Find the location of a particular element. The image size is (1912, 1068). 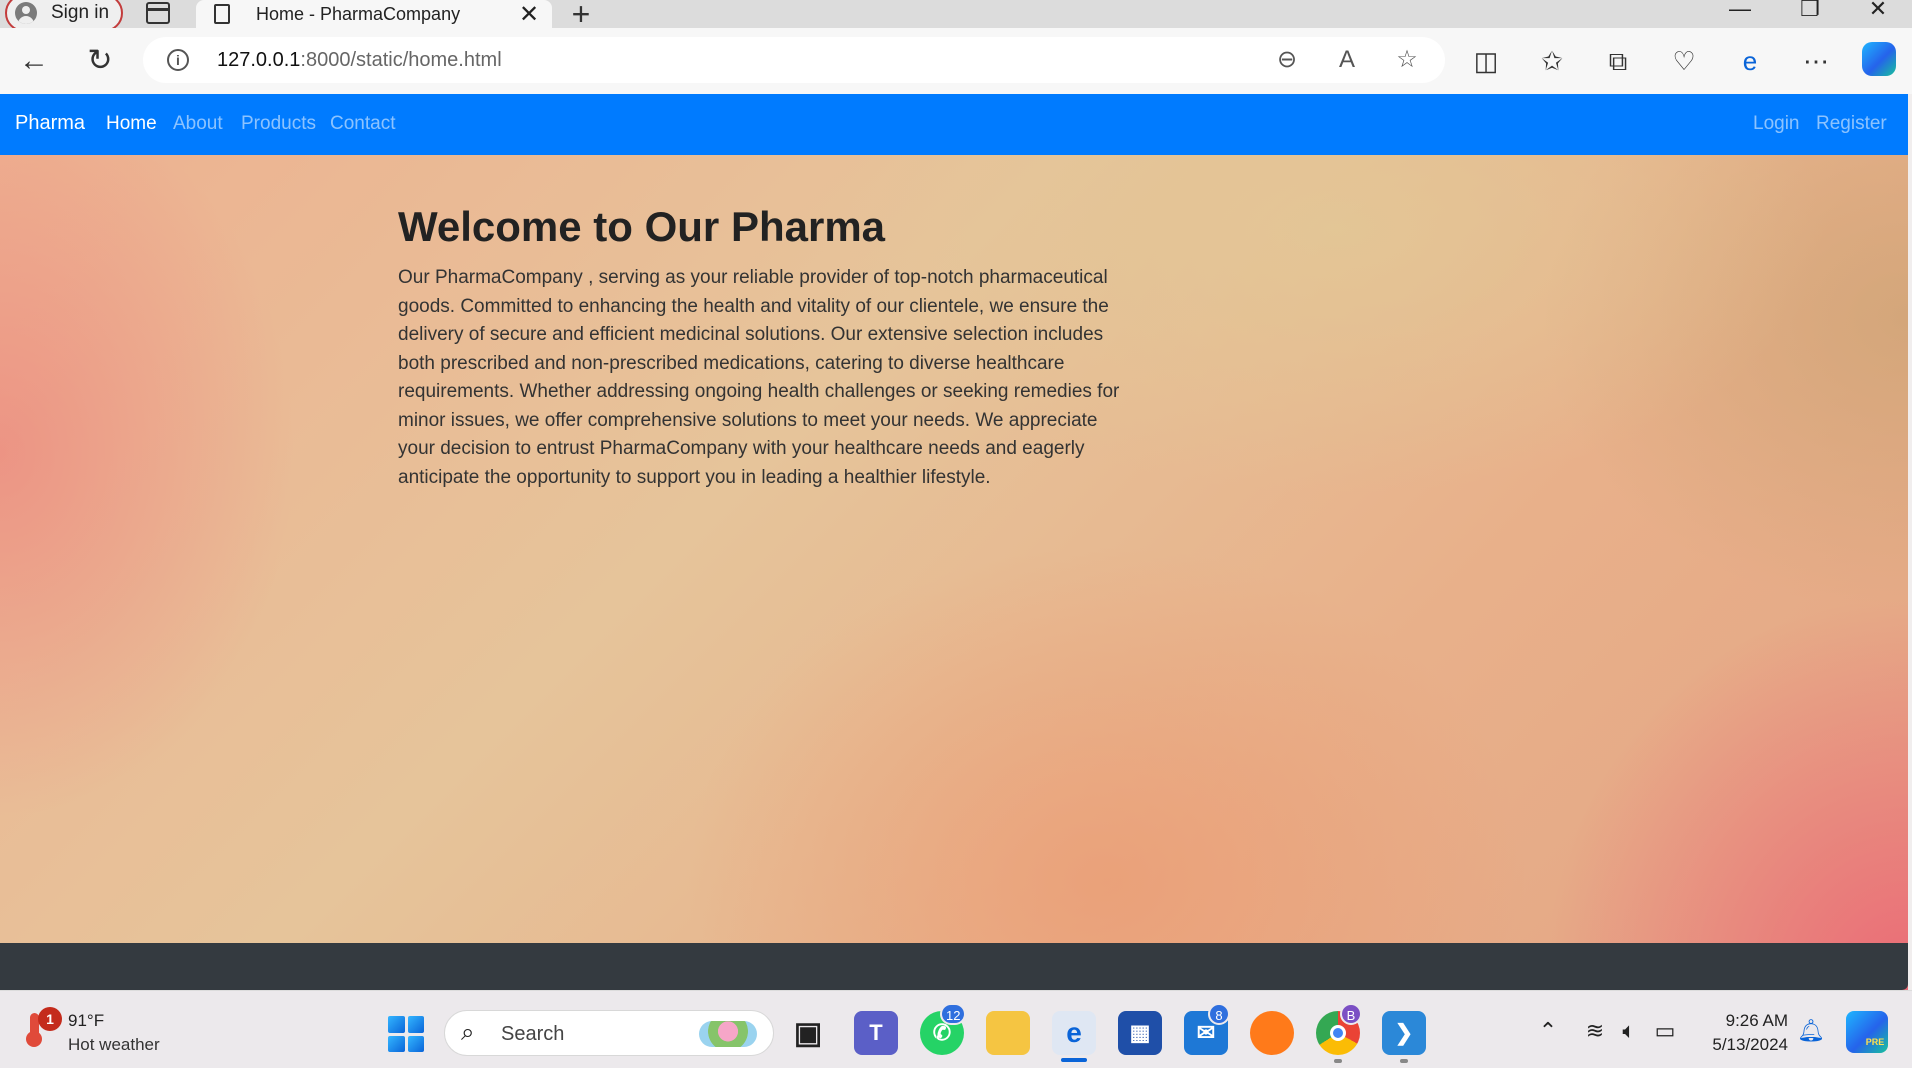

copilot-icon is located at coordinates (1879, 59).